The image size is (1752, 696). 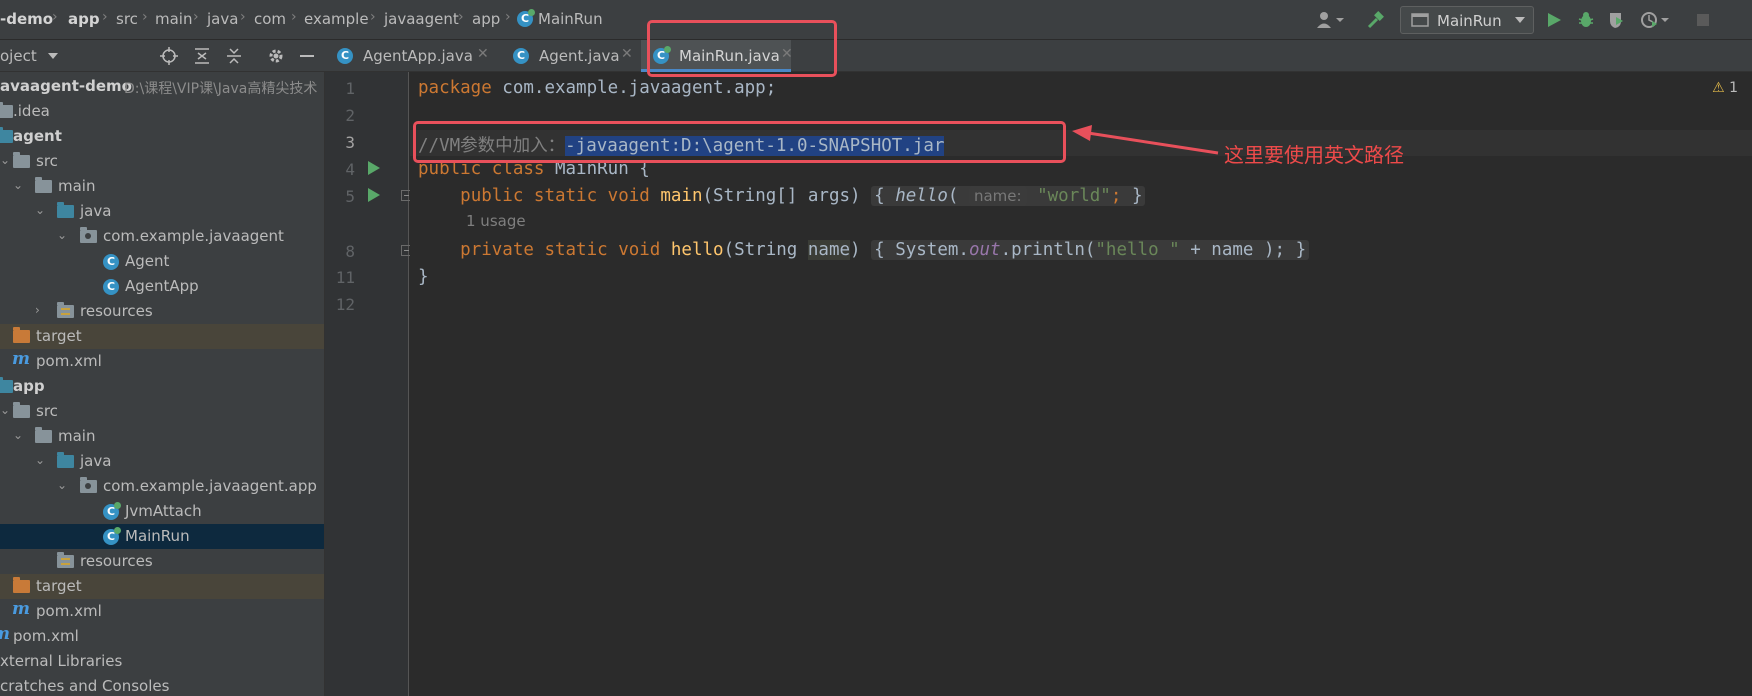 What do you see at coordinates (162, 661) in the screenshot?
I see `tree-item-external-libraries: xternal Libraries` at bounding box center [162, 661].